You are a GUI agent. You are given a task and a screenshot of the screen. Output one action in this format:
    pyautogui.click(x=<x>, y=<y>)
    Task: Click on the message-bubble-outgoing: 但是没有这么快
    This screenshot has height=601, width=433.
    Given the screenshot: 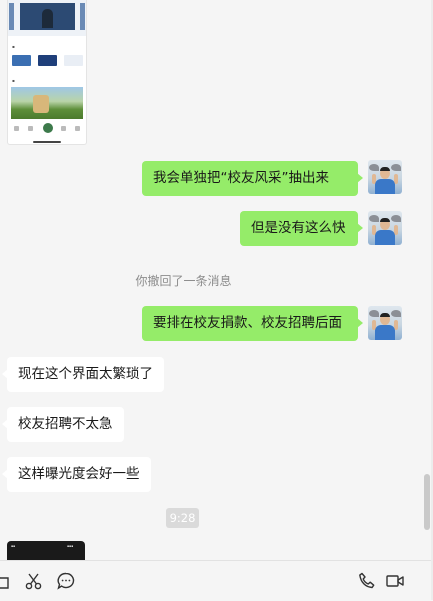 What is the action you would take?
    pyautogui.click(x=301, y=228)
    